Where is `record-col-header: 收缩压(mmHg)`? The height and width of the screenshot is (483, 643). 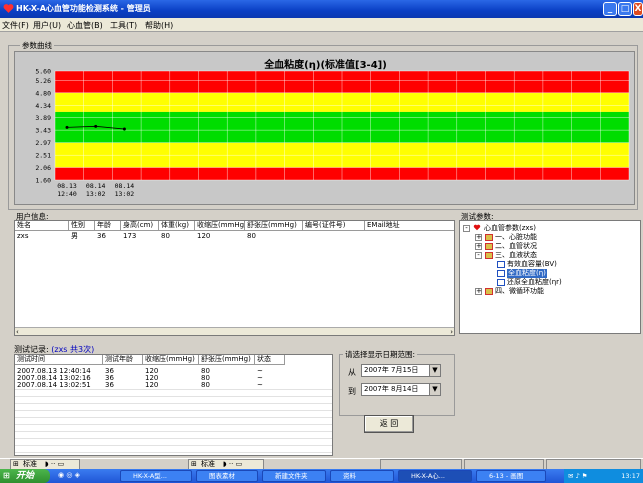 record-col-header: 收缩压(mmHg) is located at coordinates (171, 360).